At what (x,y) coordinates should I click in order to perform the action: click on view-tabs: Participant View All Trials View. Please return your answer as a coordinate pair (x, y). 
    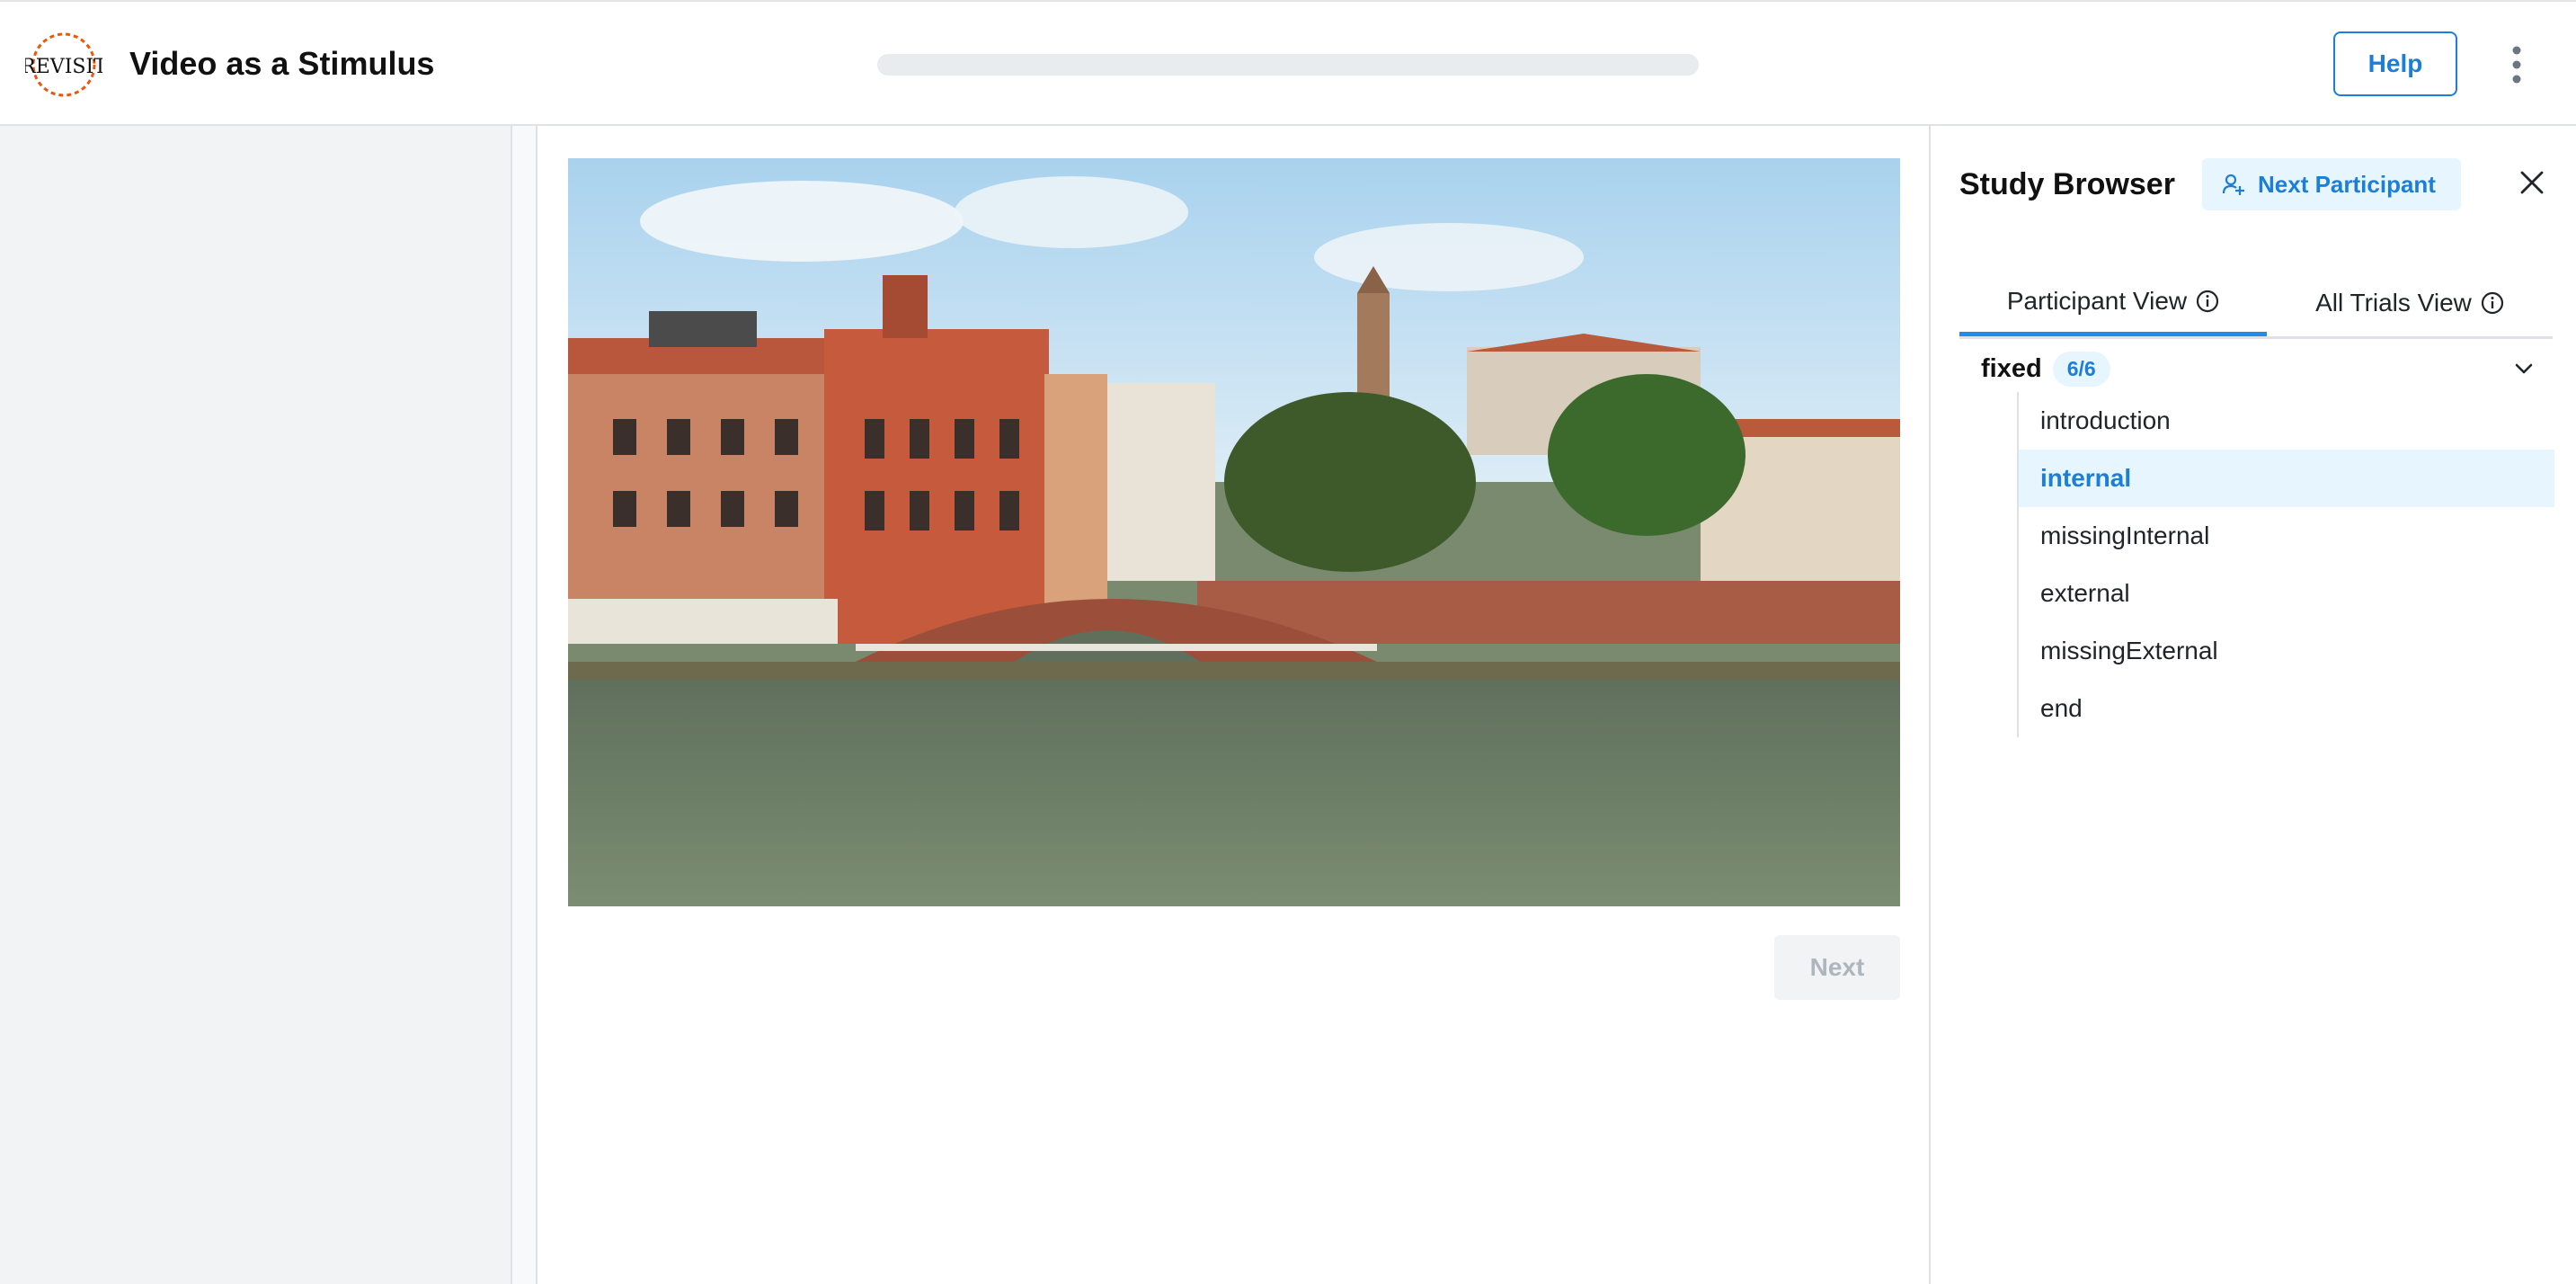
    Looking at the image, I should click on (2256, 304).